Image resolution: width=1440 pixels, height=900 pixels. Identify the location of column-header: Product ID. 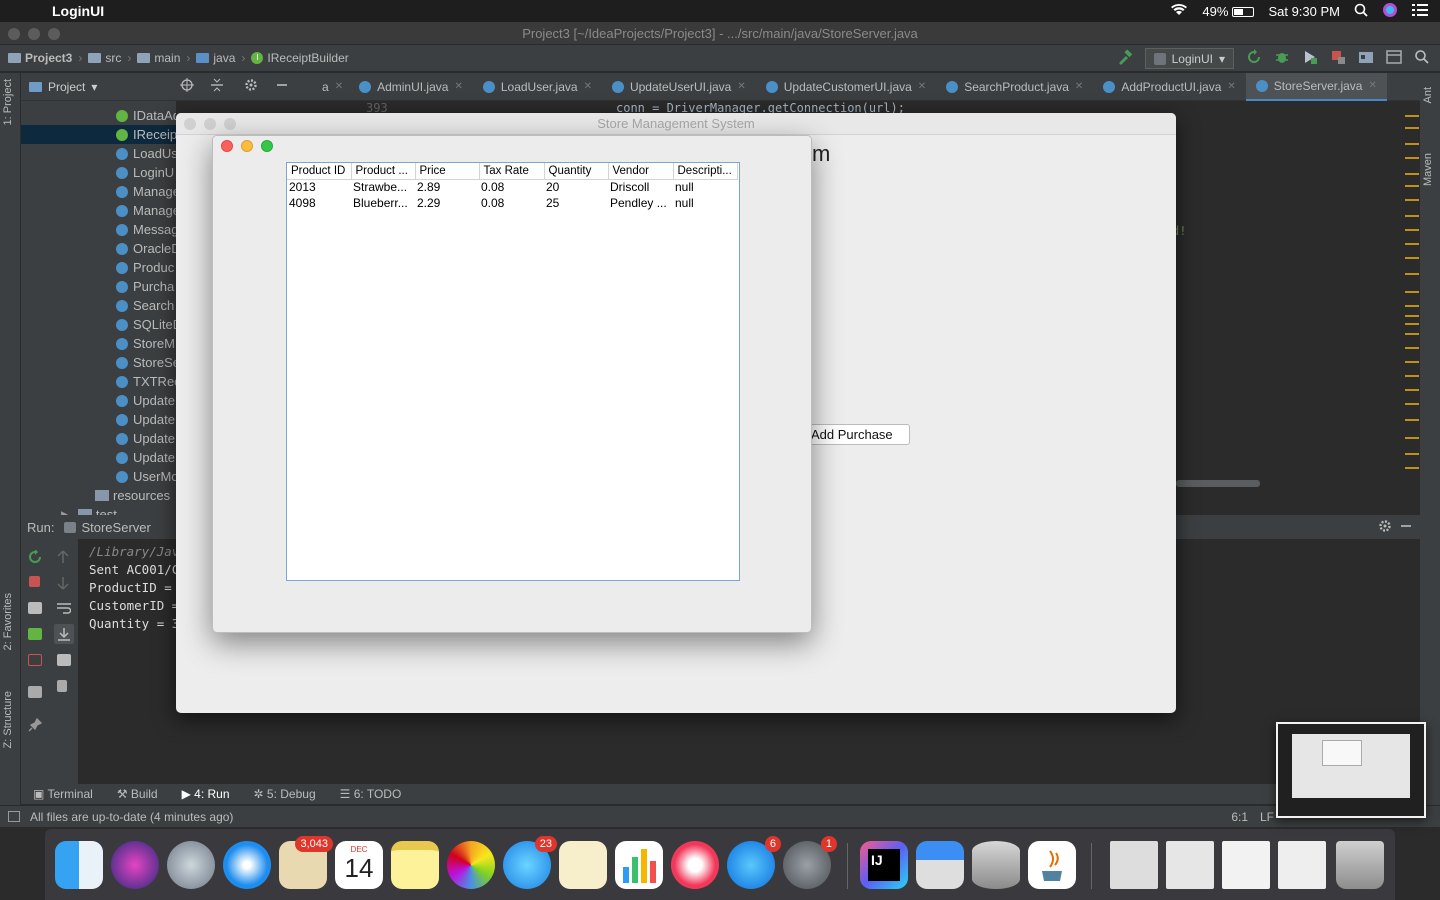
(319, 171).